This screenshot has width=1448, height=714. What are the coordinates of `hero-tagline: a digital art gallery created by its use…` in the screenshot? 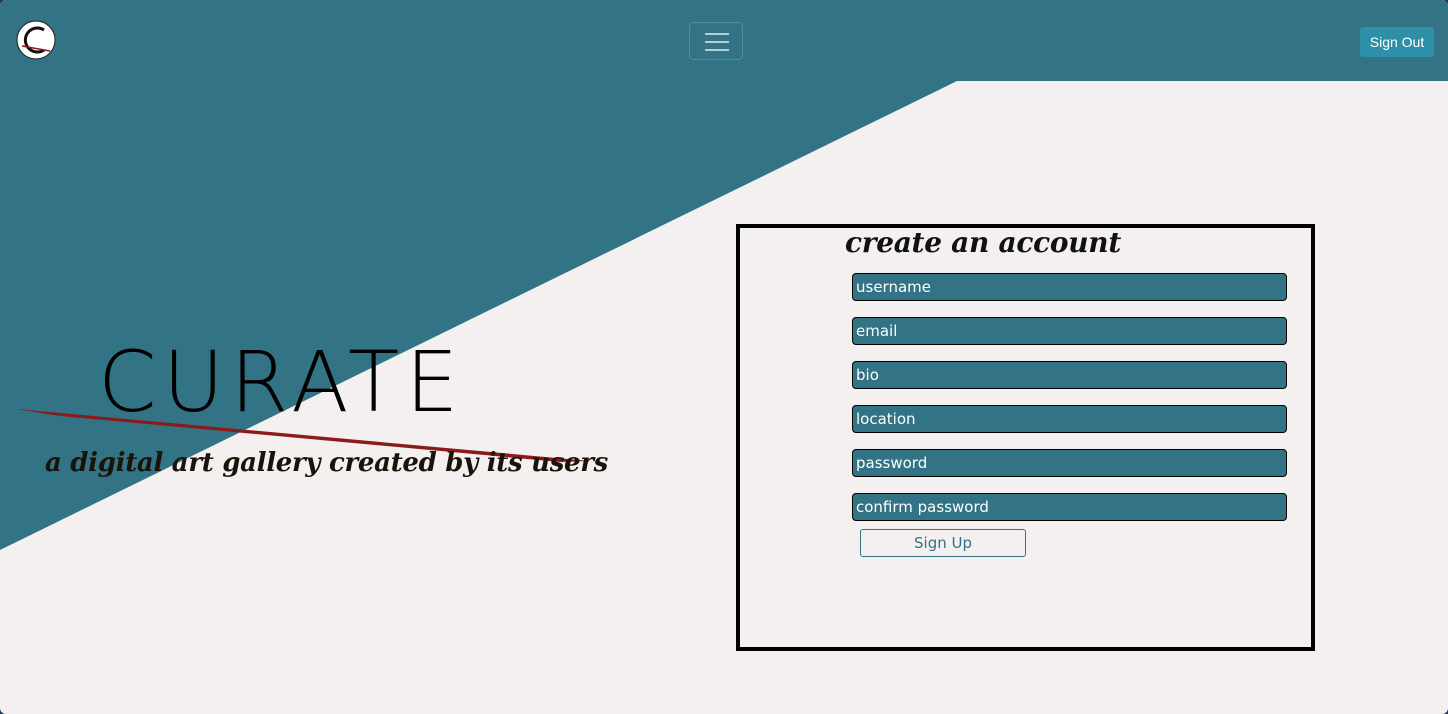 It's located at (327, 463).